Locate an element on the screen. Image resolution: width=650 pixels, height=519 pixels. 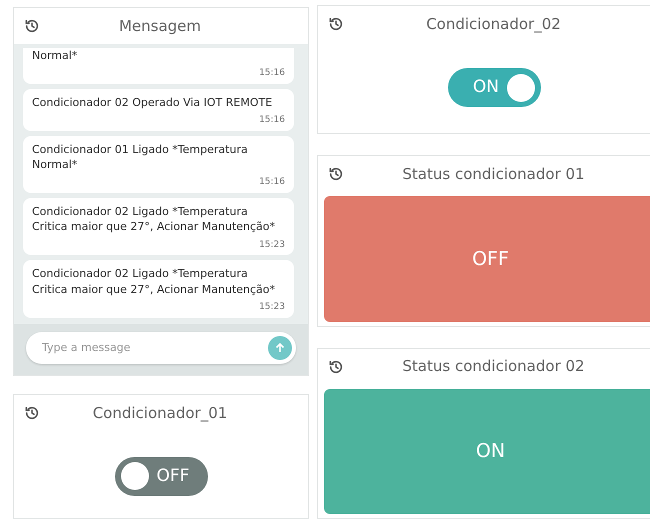
widget-title: Status condicionador 01 is located at coordinates (493, 175).